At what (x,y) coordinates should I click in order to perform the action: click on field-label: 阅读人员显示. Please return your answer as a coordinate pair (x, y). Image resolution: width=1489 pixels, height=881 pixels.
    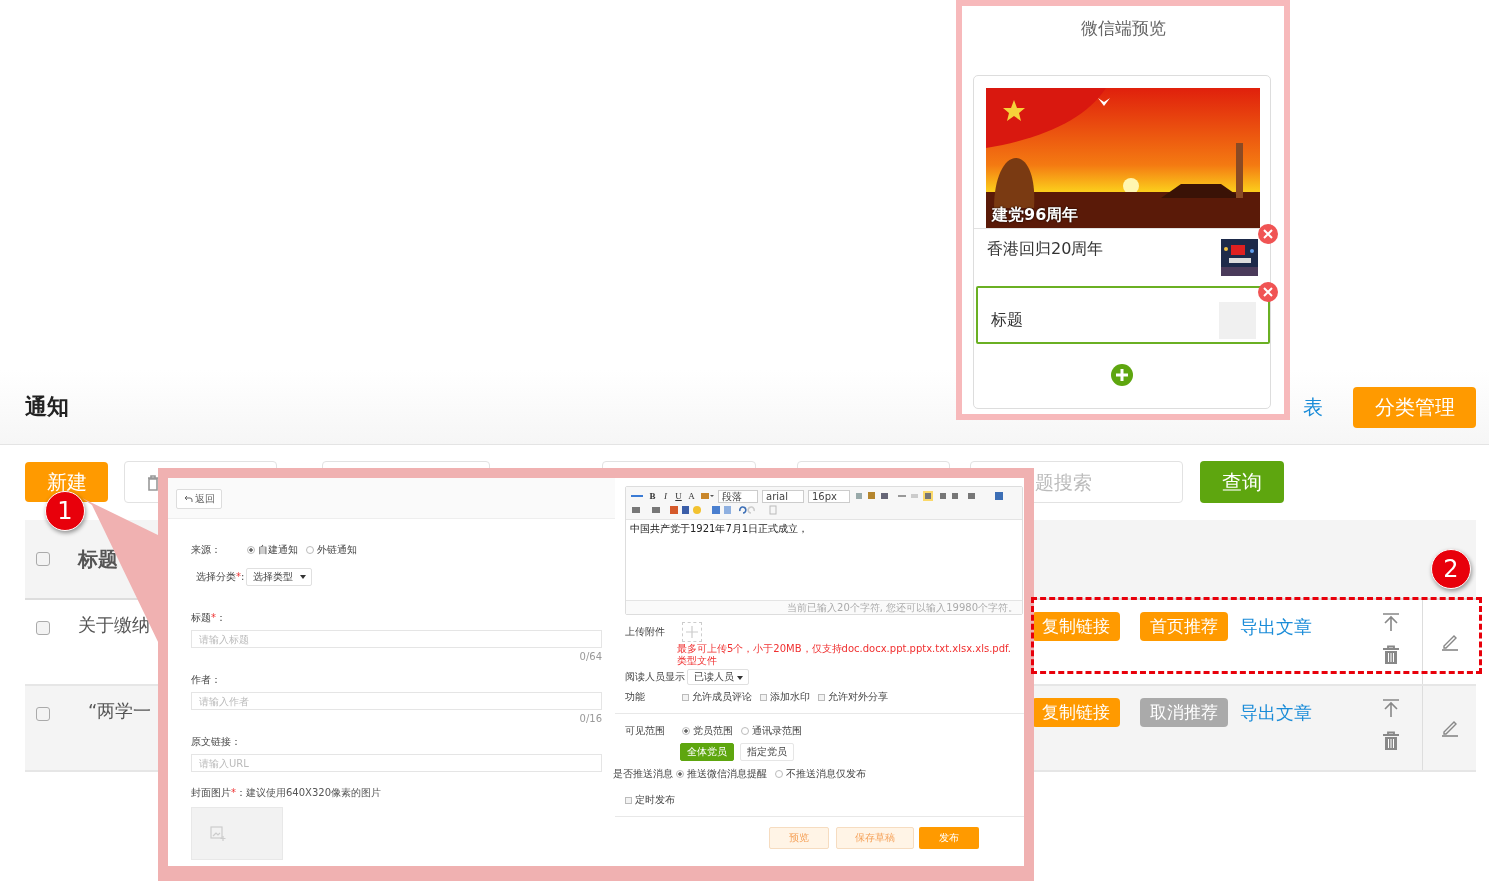
    Looking at the image, I should click on (655, 677).